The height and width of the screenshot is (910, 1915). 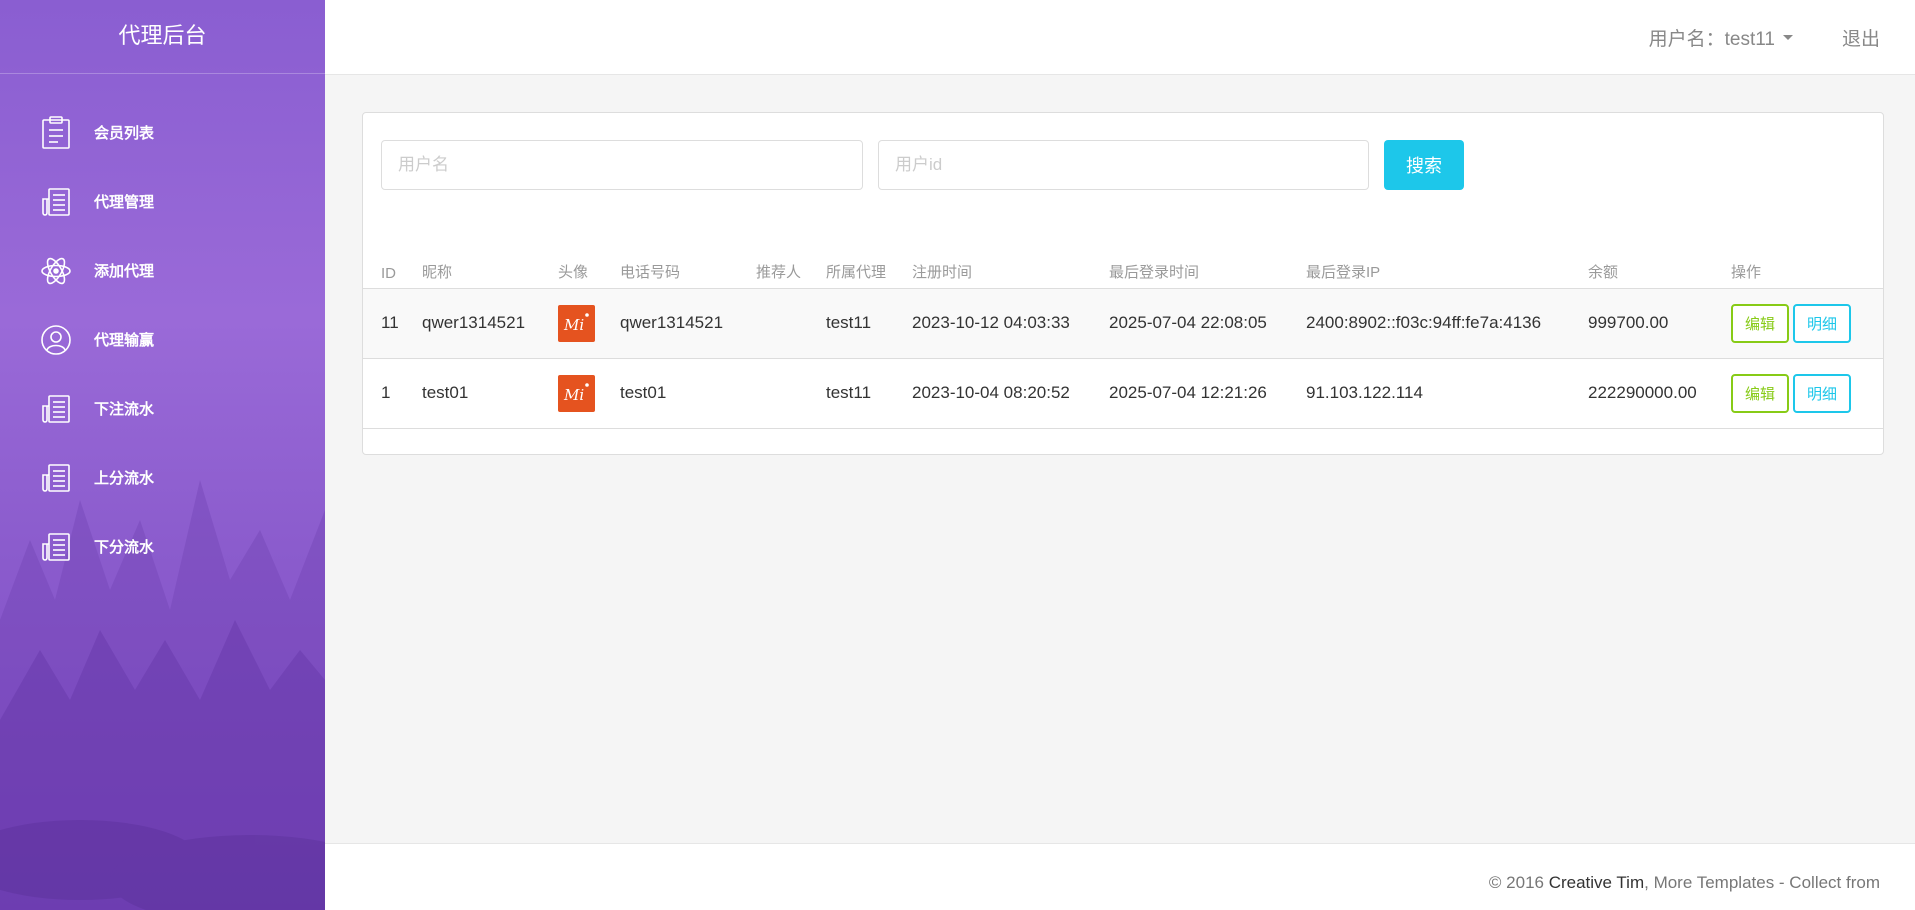 What do you see at coordinates (445, 392) in the screenshot?
I see `cell-nickname: test01` at bounding box center [445, 392].